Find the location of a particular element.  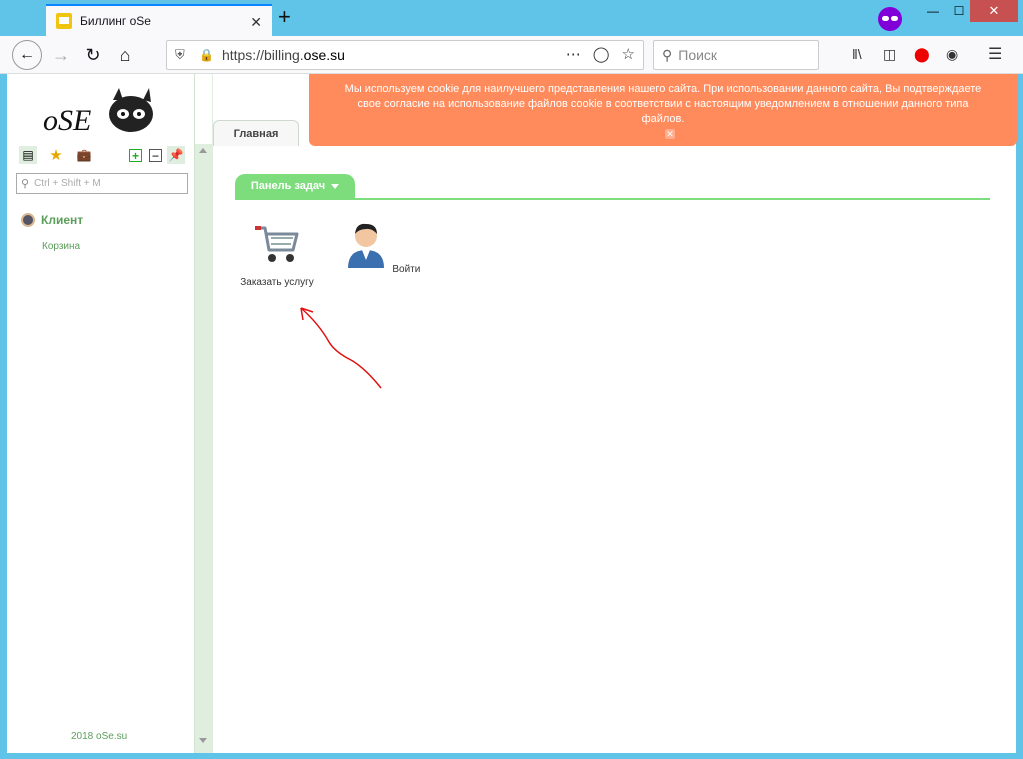

reload-button: ↻ is located at coordinates (93, 55).